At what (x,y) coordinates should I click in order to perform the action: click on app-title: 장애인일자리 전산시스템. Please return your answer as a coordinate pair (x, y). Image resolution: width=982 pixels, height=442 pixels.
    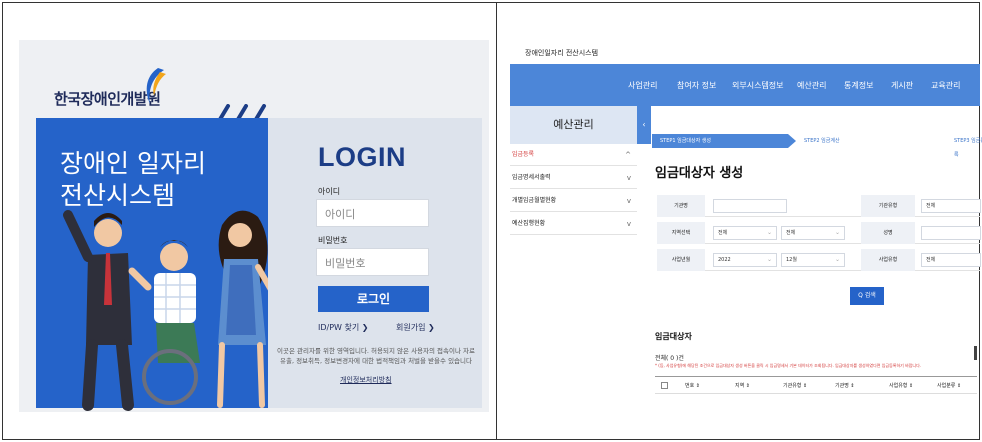
    Looking at the image, I should click on (562, 53).